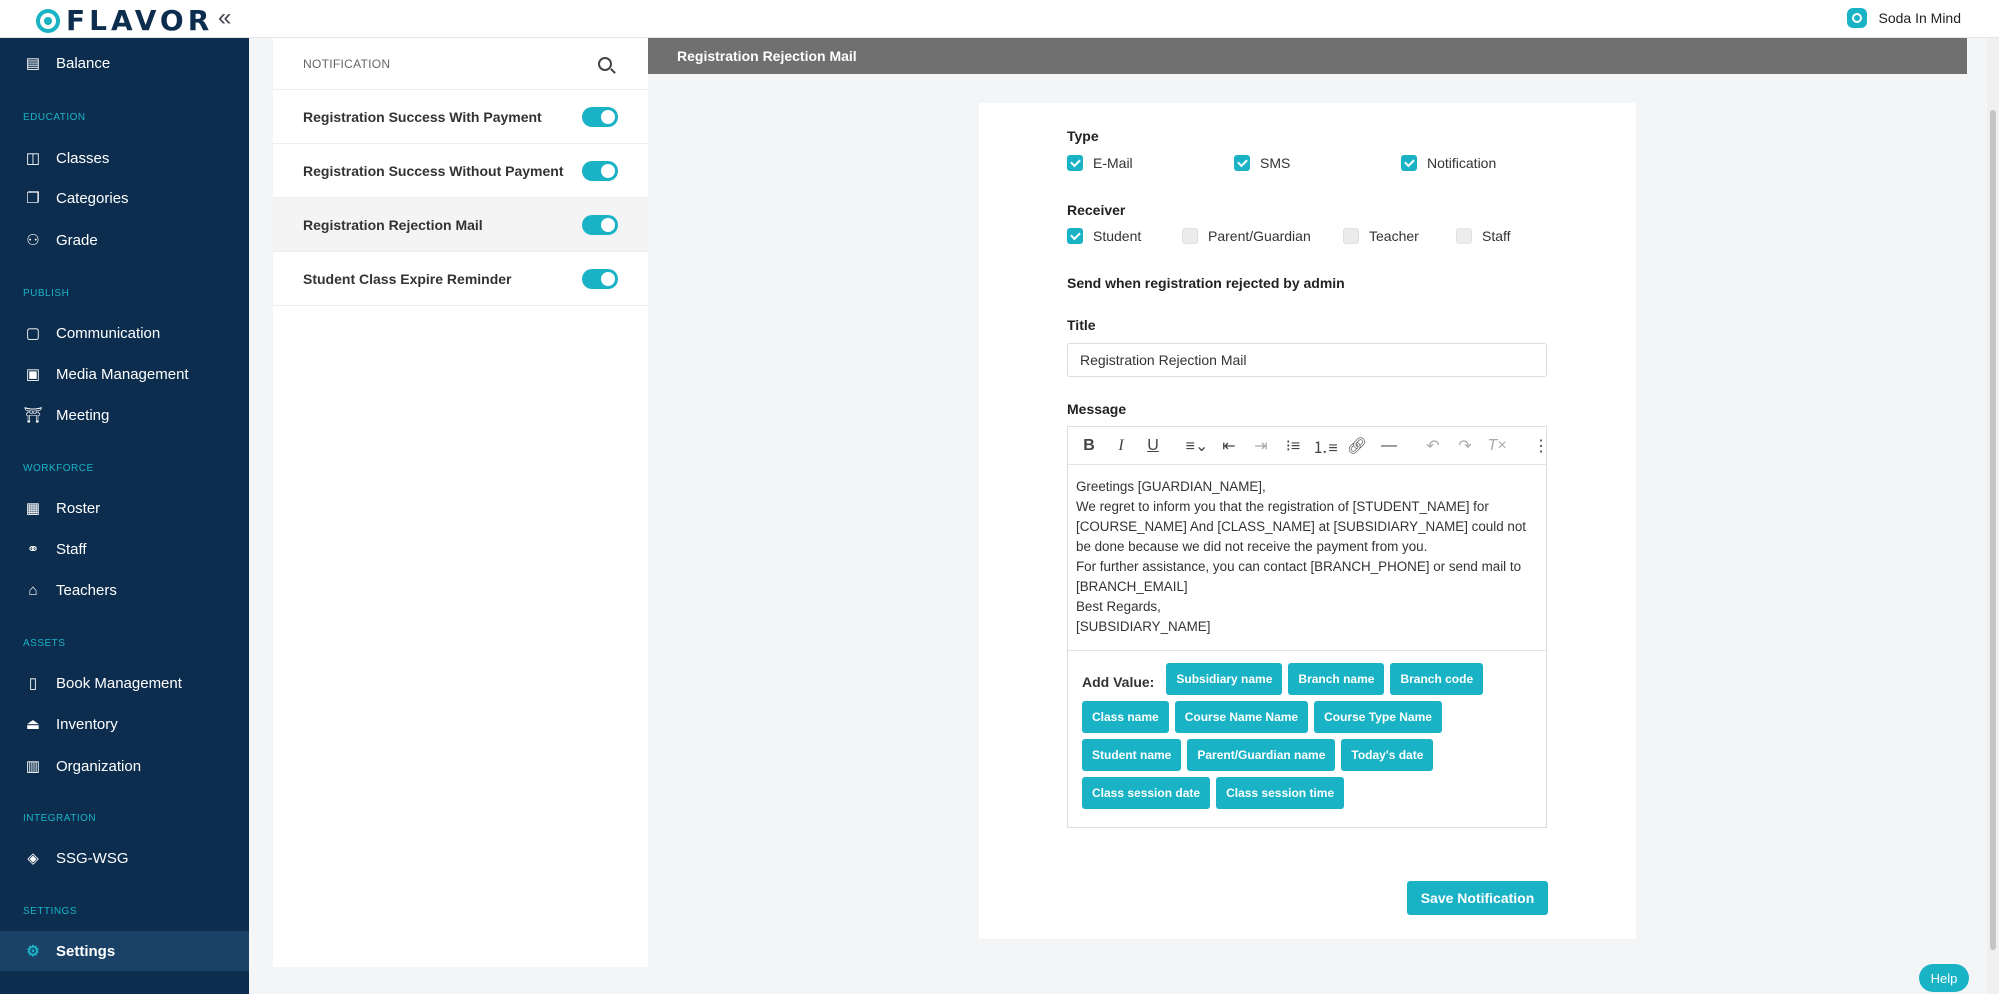 This screenshot has width=1999, height=994. What do you see at coordinates (460, 225) in the screenshot?
I see `notification-item-selected: Registration Rejection Mail` at bounding box center [460, 225].